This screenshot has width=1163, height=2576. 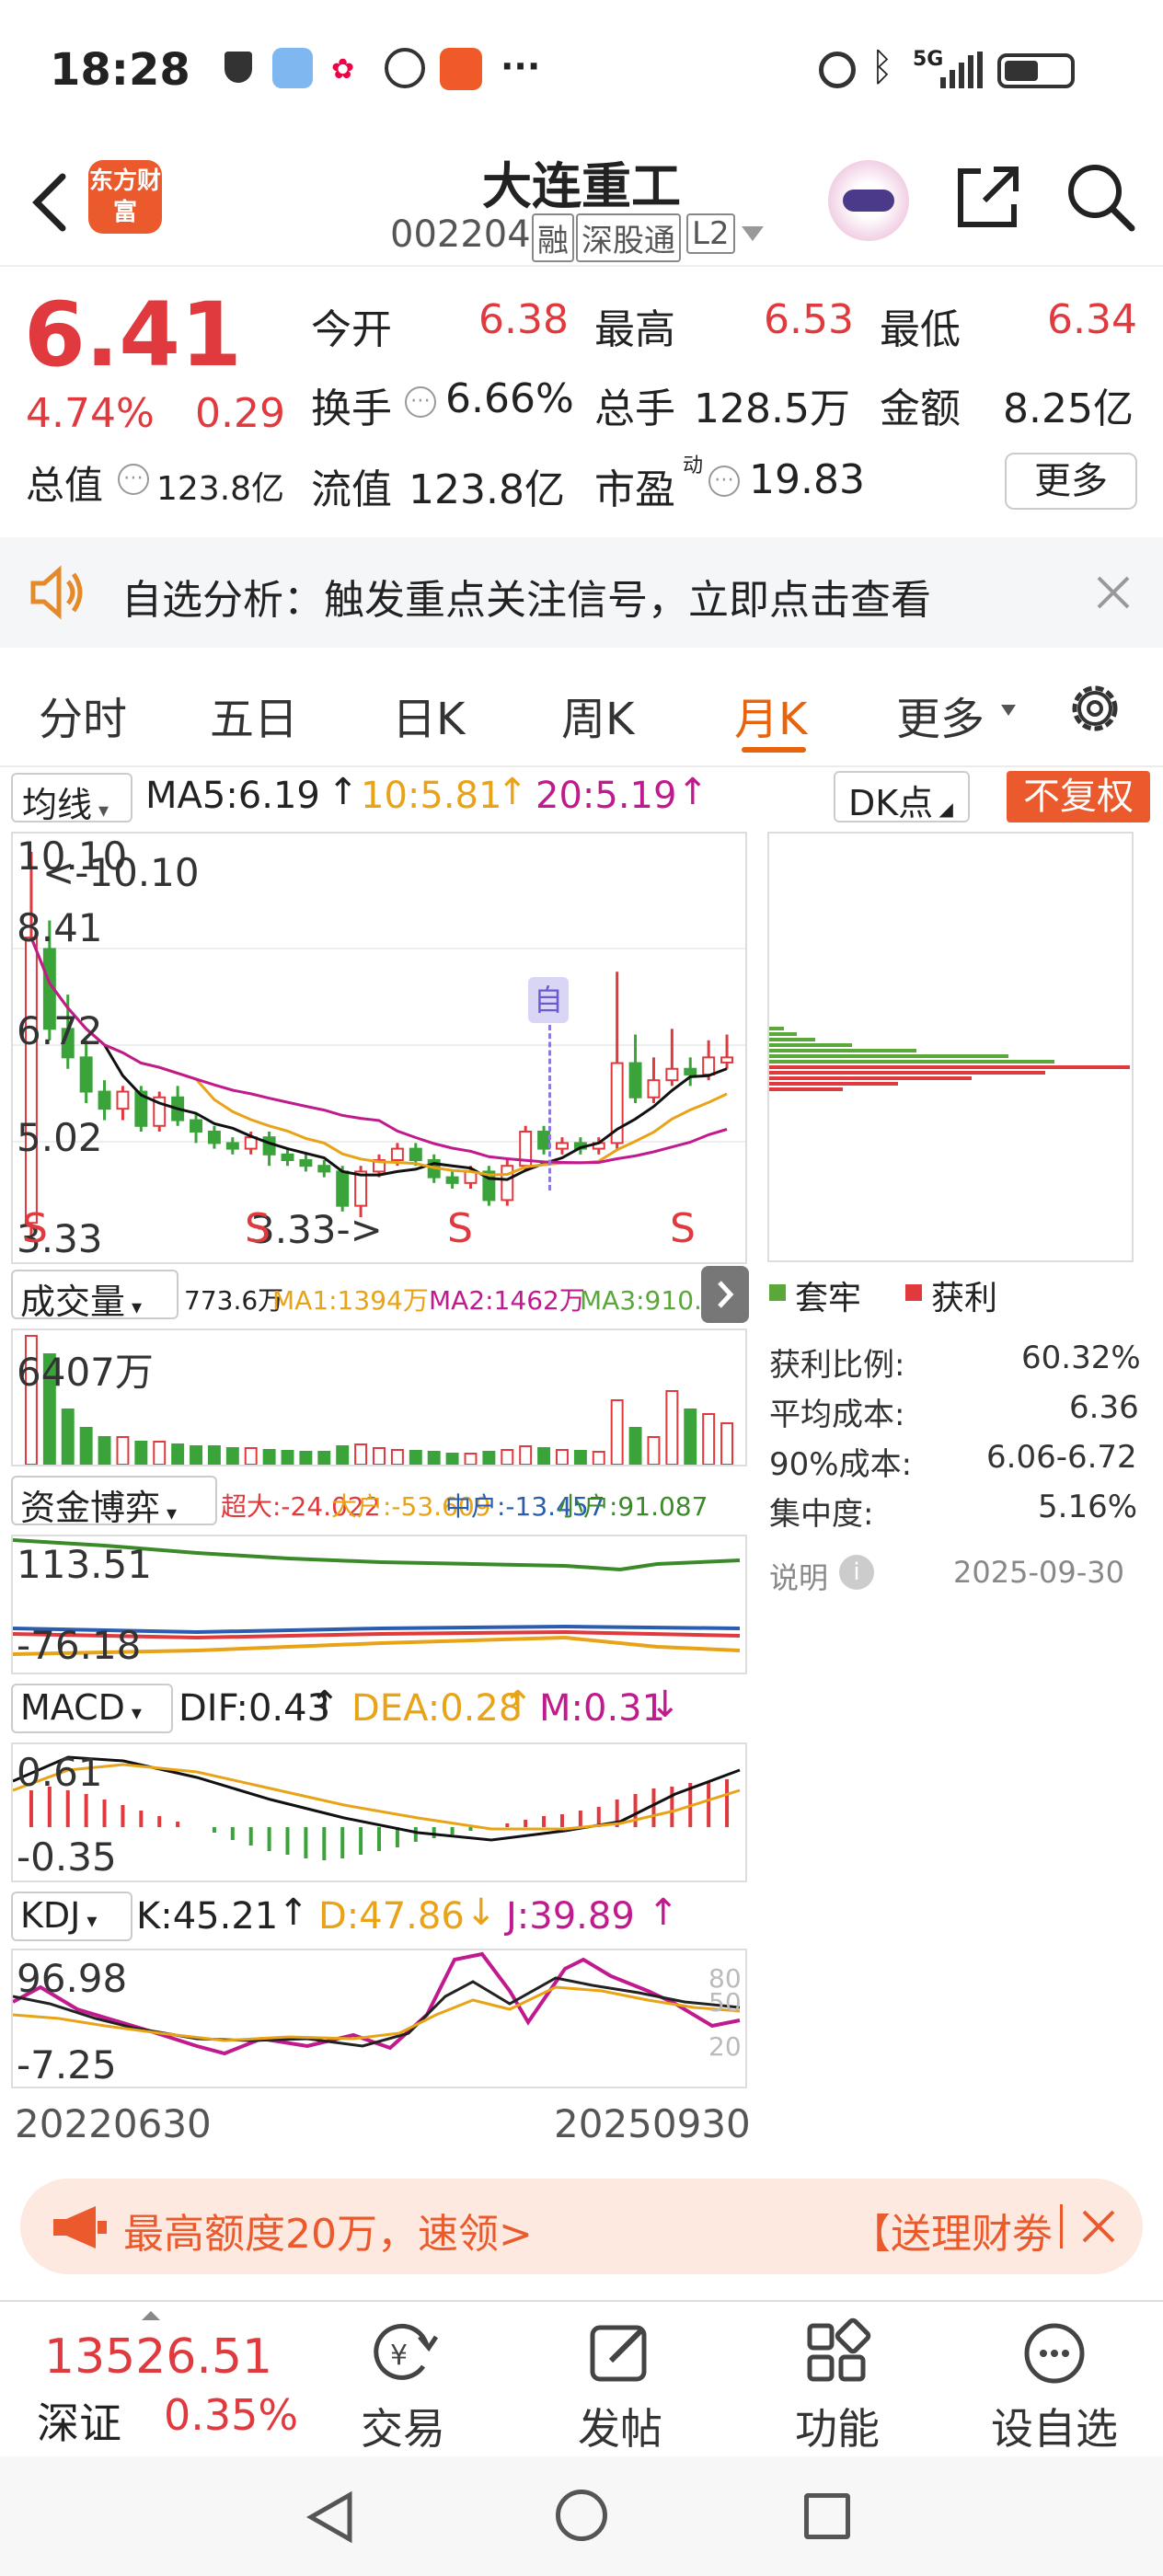 What do you see at coordinates (73, 1302) in the screenshot?
I see `volume-label: 成交量` at bounding box center [73, 1302].